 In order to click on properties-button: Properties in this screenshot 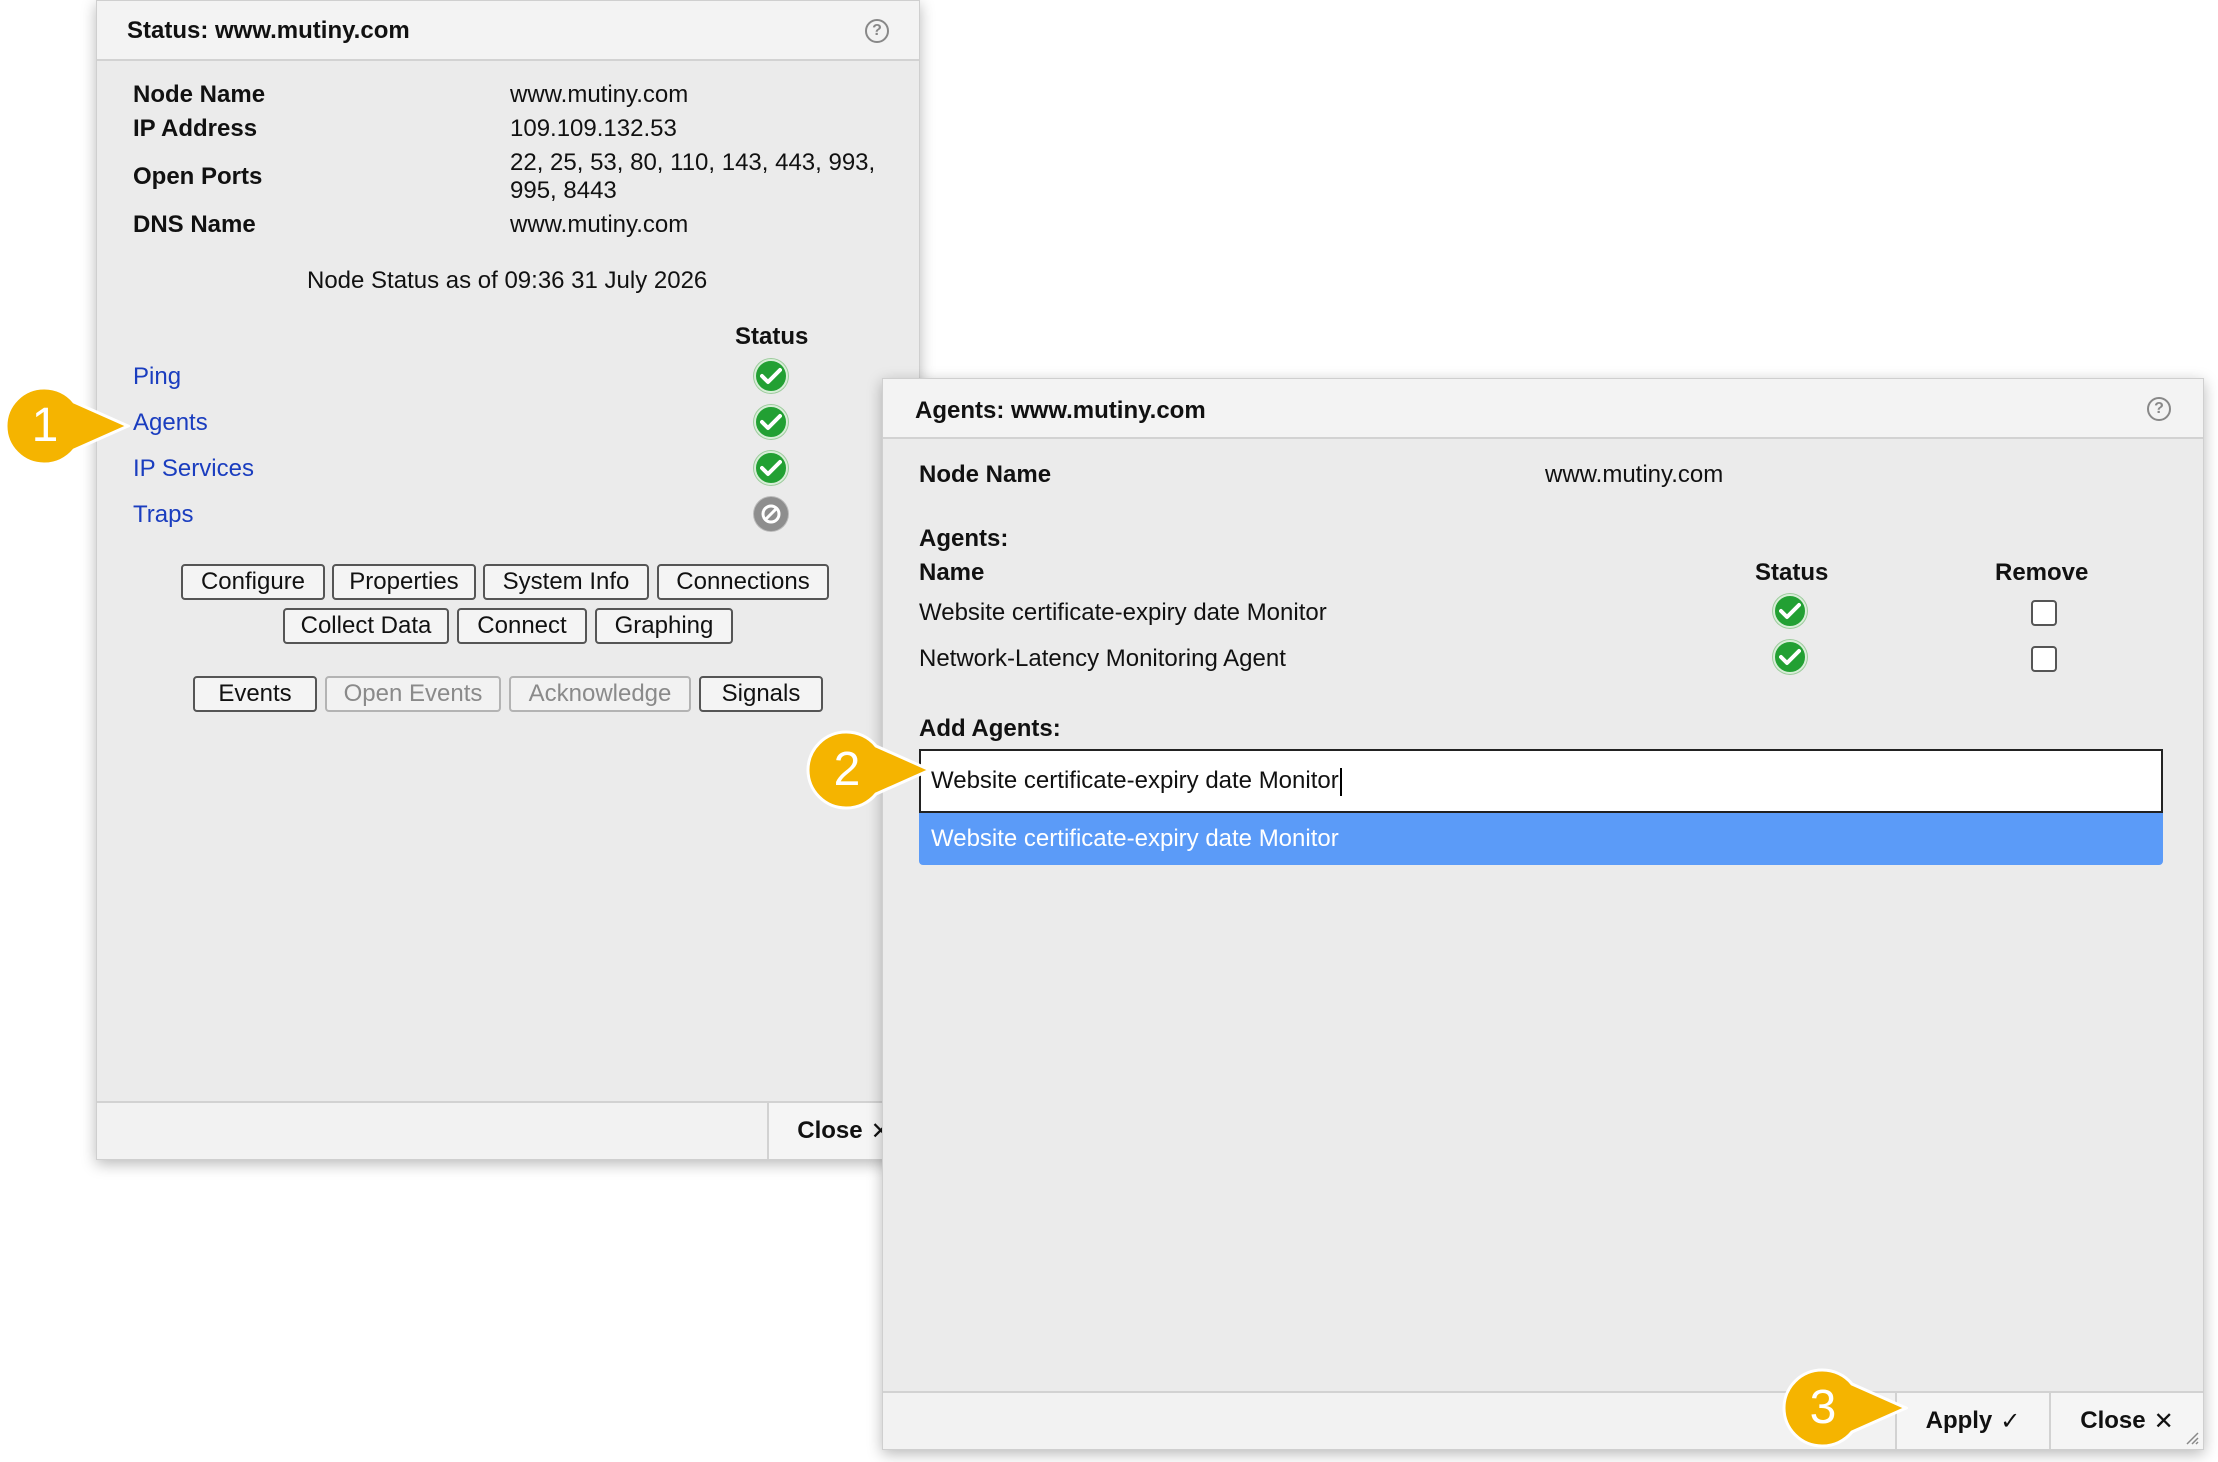, I will do `click(404, 582)`.